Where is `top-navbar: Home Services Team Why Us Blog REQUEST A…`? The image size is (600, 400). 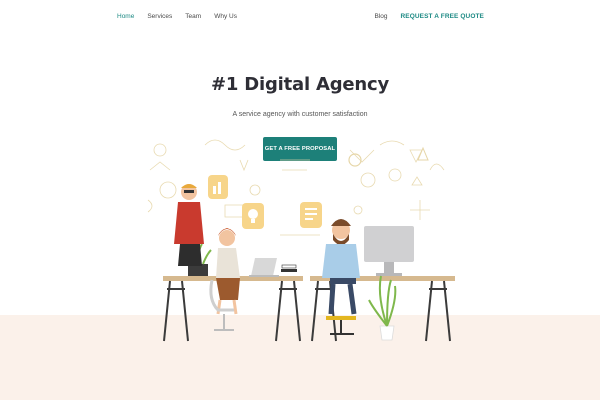
top-navbar: Home Services Team Why Us Blog REQUEST A… is located at coordinates (300, 17).